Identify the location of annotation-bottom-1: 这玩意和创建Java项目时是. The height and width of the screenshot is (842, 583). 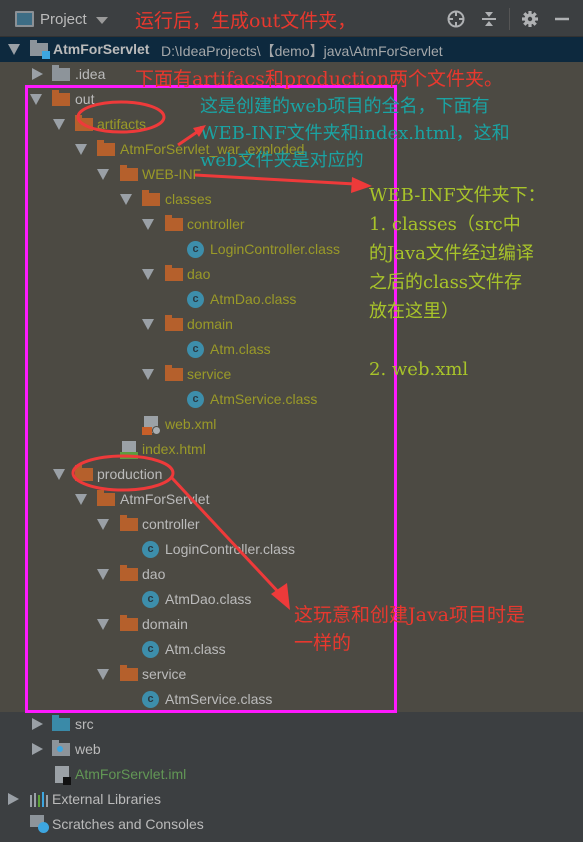
(410, 615).